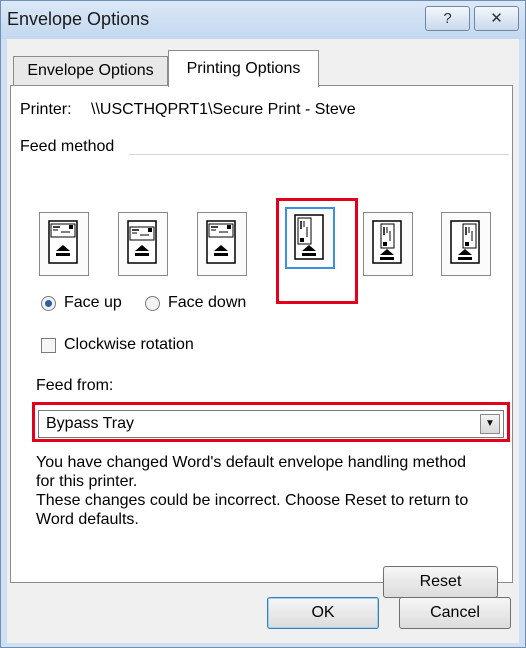 This screenshot has width=526, height=648. I want to click on envelope-horizontal-right-feed-icon, so click(221, 242).